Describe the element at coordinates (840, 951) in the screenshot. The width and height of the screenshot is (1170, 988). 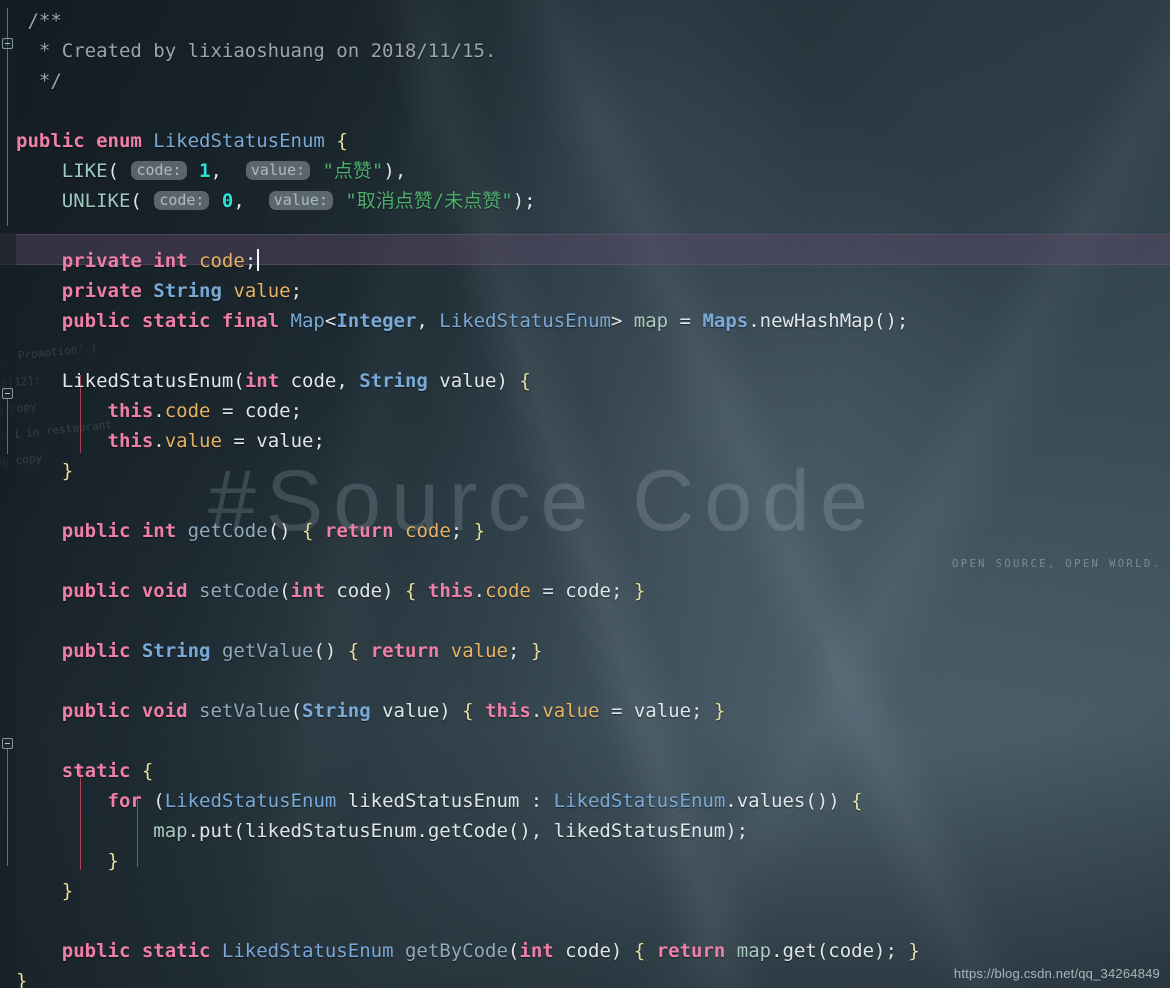
I see `code-token: .get(code);` at that location.